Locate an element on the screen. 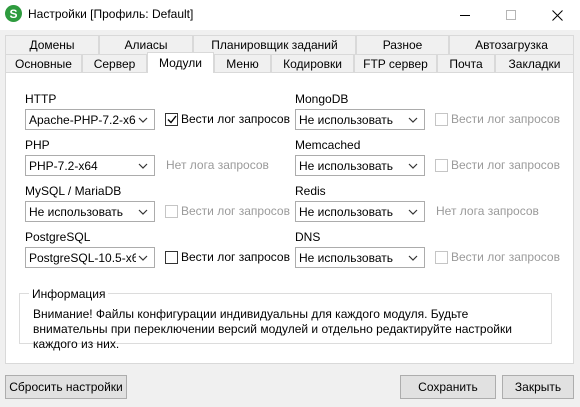  dns-select: Не использовать is located at coordinates (360, 257).